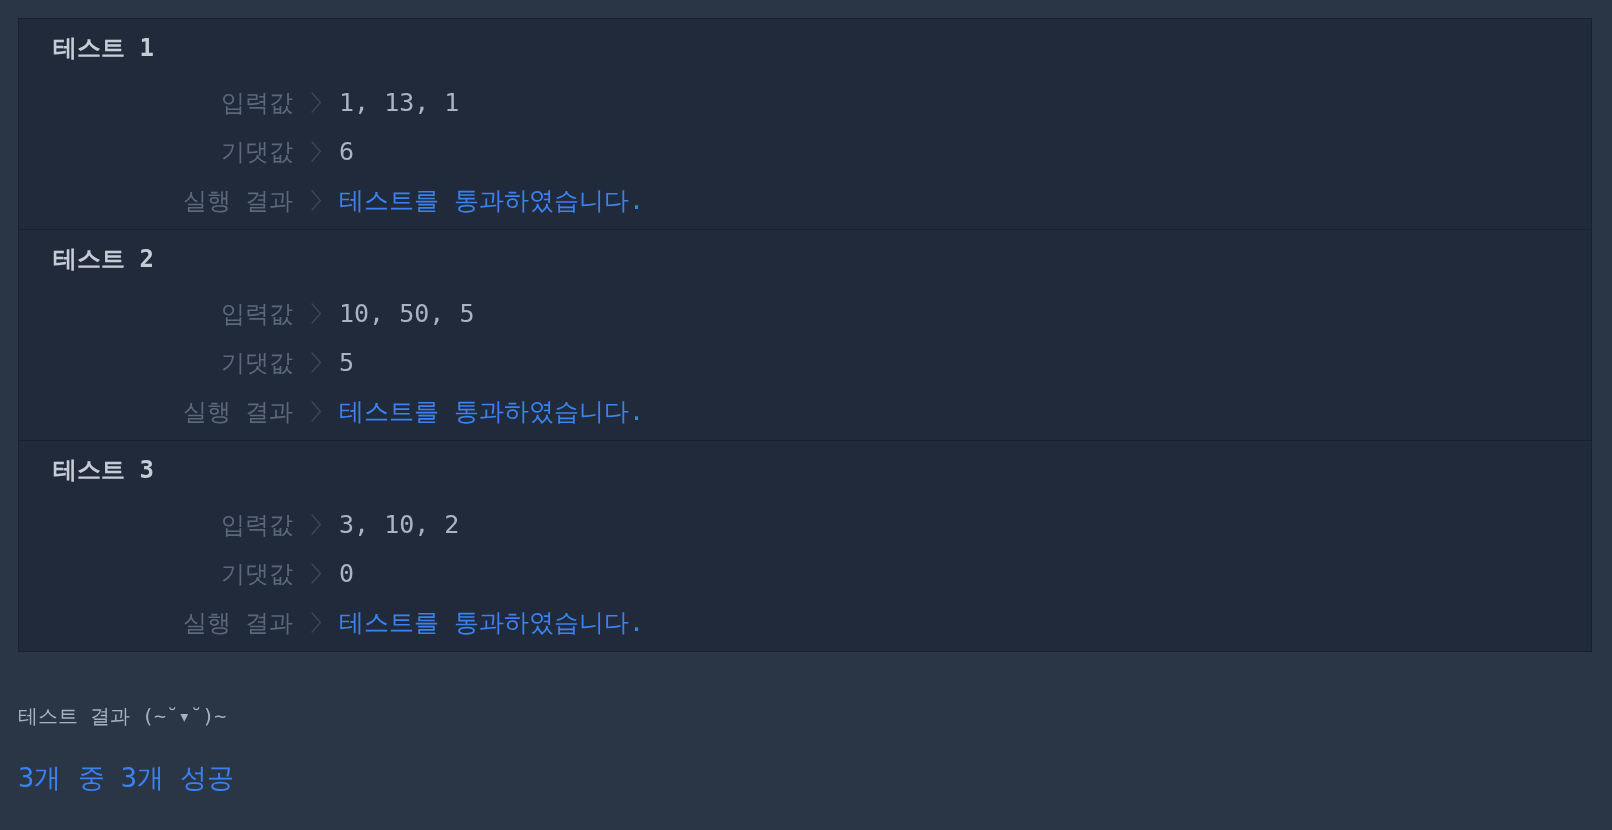  I want to click on summary-heading: 테스트 결과 (~˘▾˘)~, so click(122, 716).